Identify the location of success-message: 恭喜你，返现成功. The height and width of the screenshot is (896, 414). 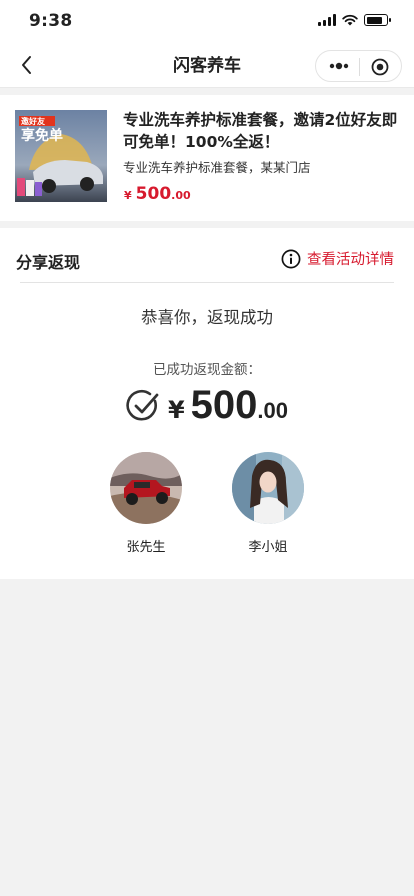
(207, 317).